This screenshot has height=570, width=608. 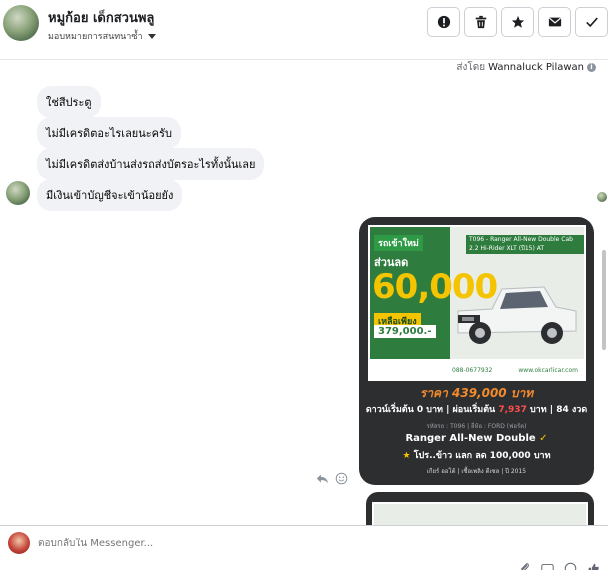 I want to click on mail-icon, so click(x=554, y=22).